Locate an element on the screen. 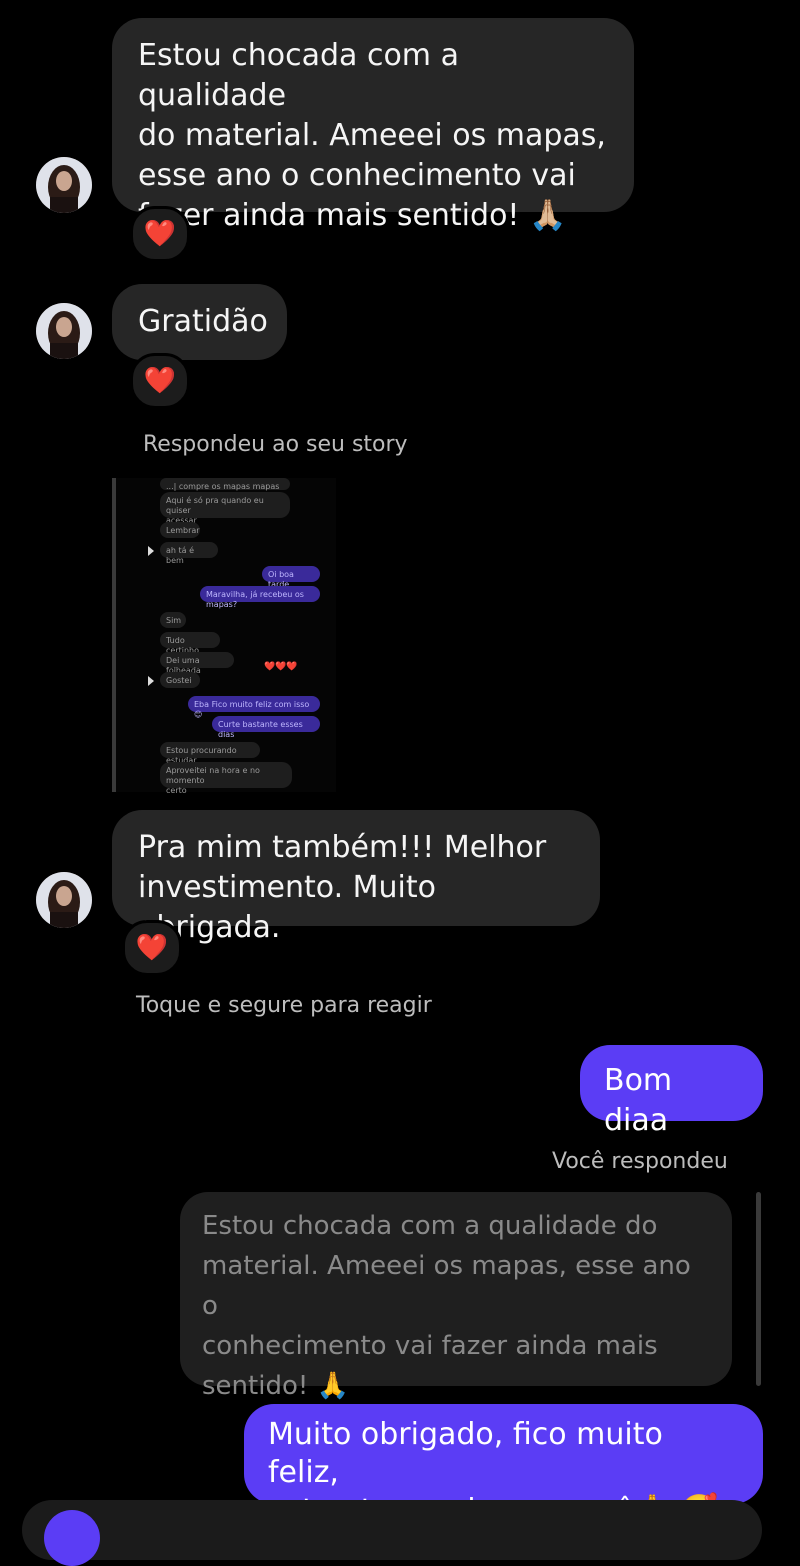 The width and height of the screenshot is (800, 1566). story-line: Curte bastante esses dias is located at coordinates (266, 727).